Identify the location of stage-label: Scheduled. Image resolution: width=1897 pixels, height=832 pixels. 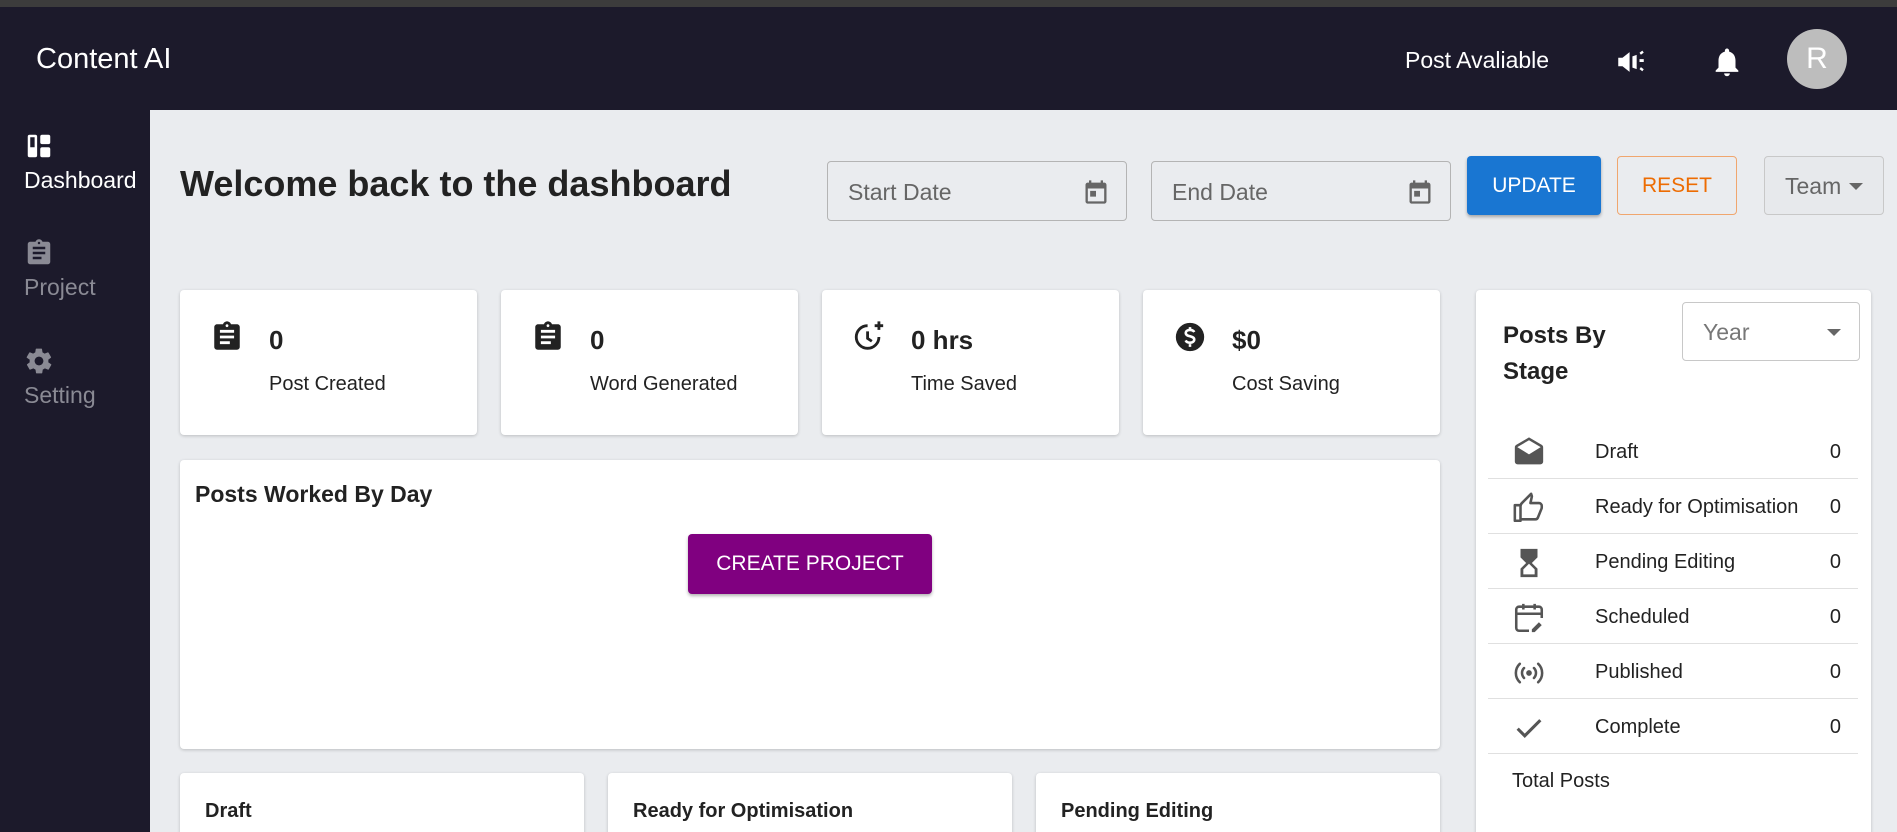
(1642, 617).